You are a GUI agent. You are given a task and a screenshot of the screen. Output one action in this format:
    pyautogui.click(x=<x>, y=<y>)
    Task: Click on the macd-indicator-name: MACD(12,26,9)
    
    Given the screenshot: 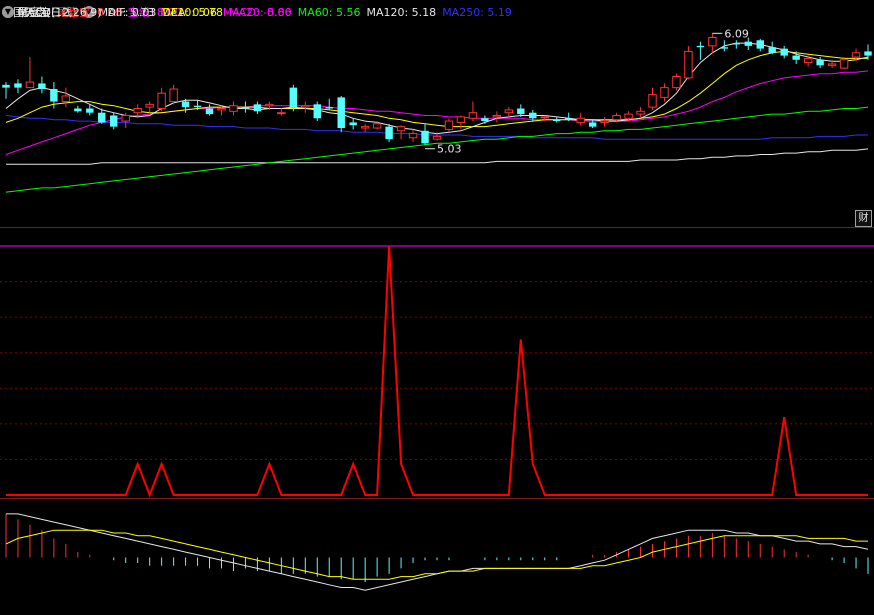 What is the action you would take?
    pyautogui.click(x=60, y=12)
    